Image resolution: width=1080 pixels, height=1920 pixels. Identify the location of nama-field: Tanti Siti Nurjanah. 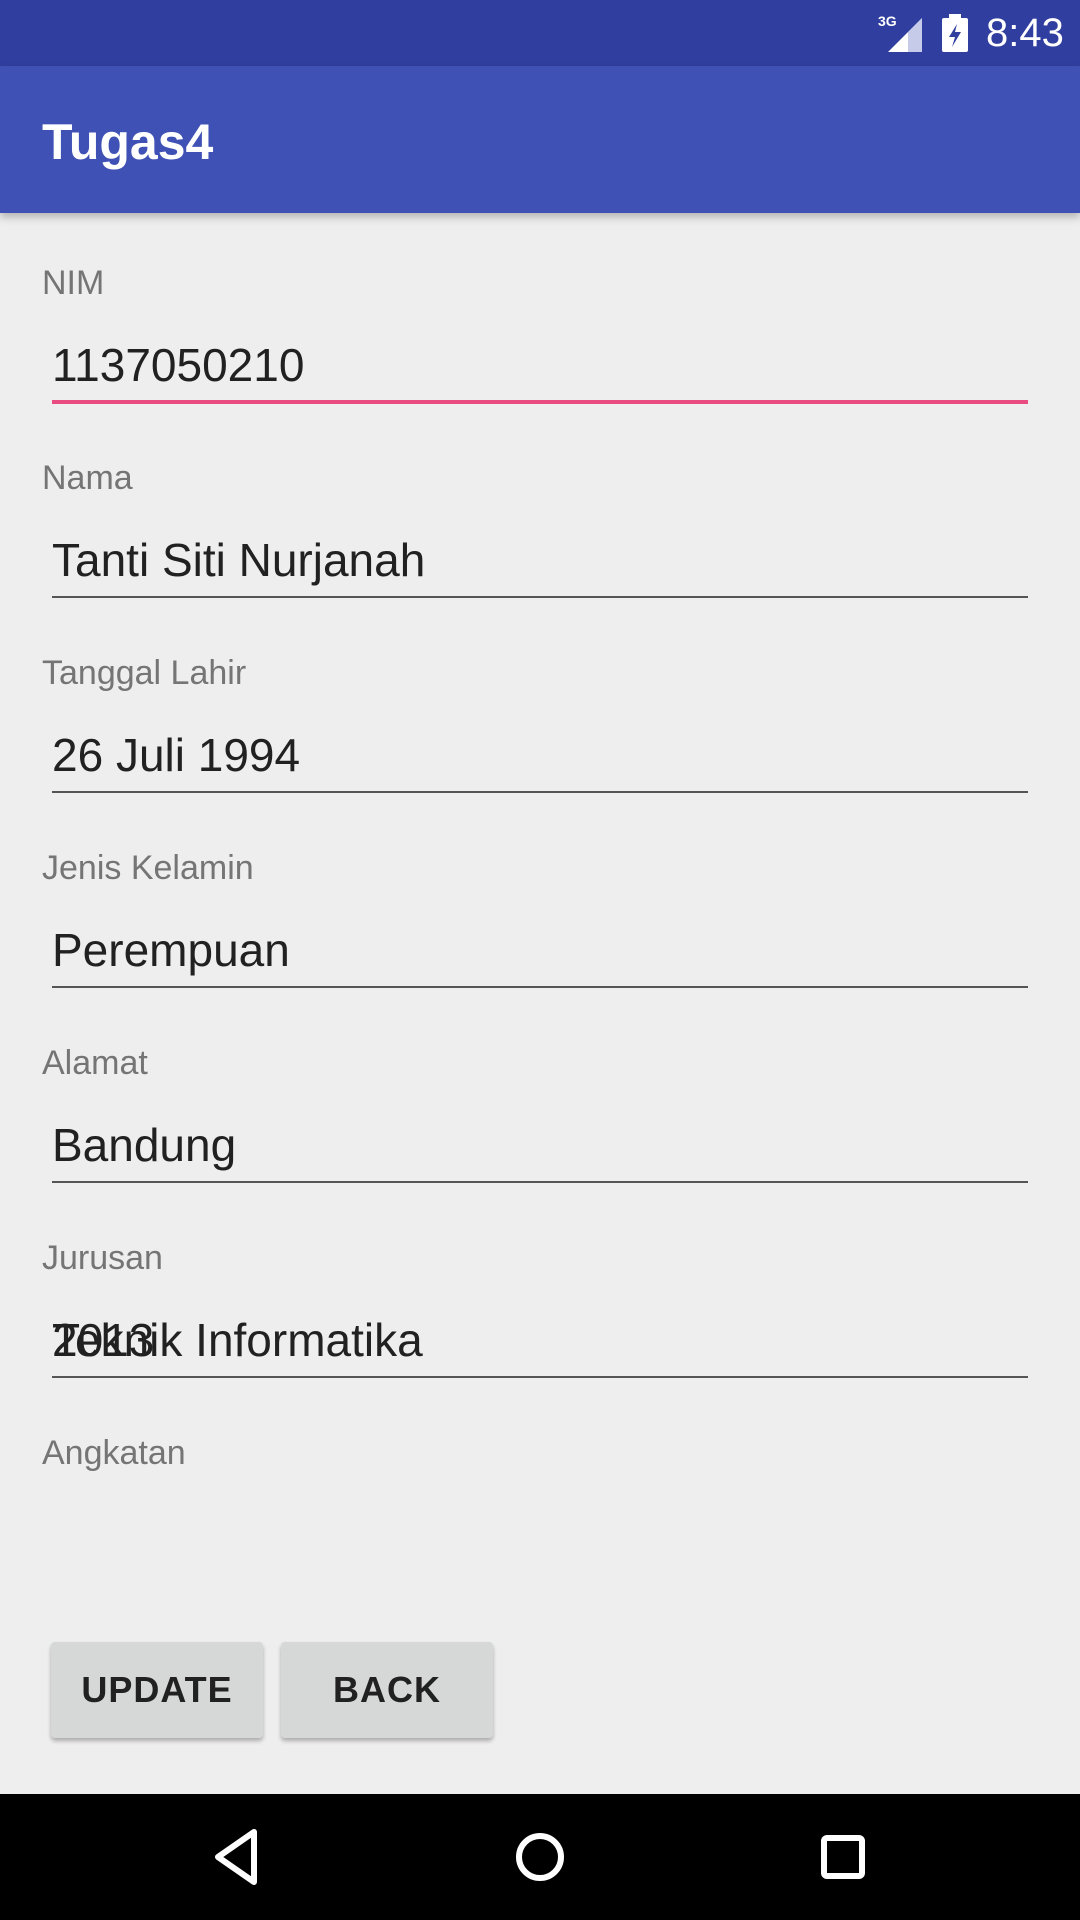
(238, 560).